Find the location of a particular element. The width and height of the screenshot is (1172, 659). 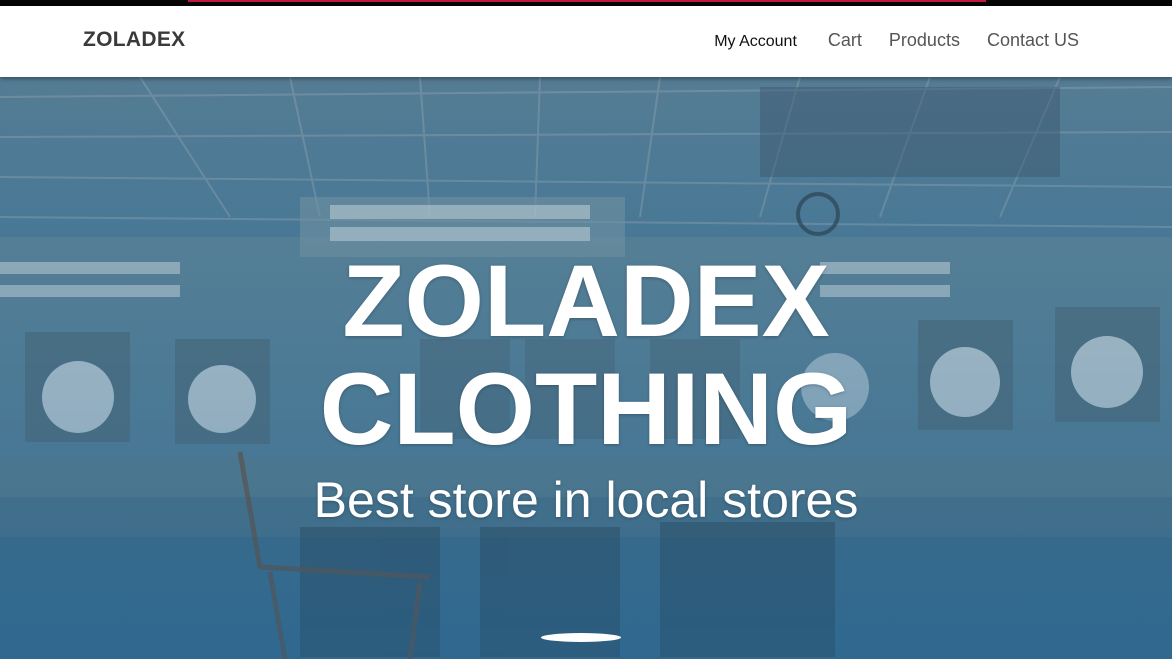

hero-title-line2: CLOTHING is located at coordinates (586, 409).